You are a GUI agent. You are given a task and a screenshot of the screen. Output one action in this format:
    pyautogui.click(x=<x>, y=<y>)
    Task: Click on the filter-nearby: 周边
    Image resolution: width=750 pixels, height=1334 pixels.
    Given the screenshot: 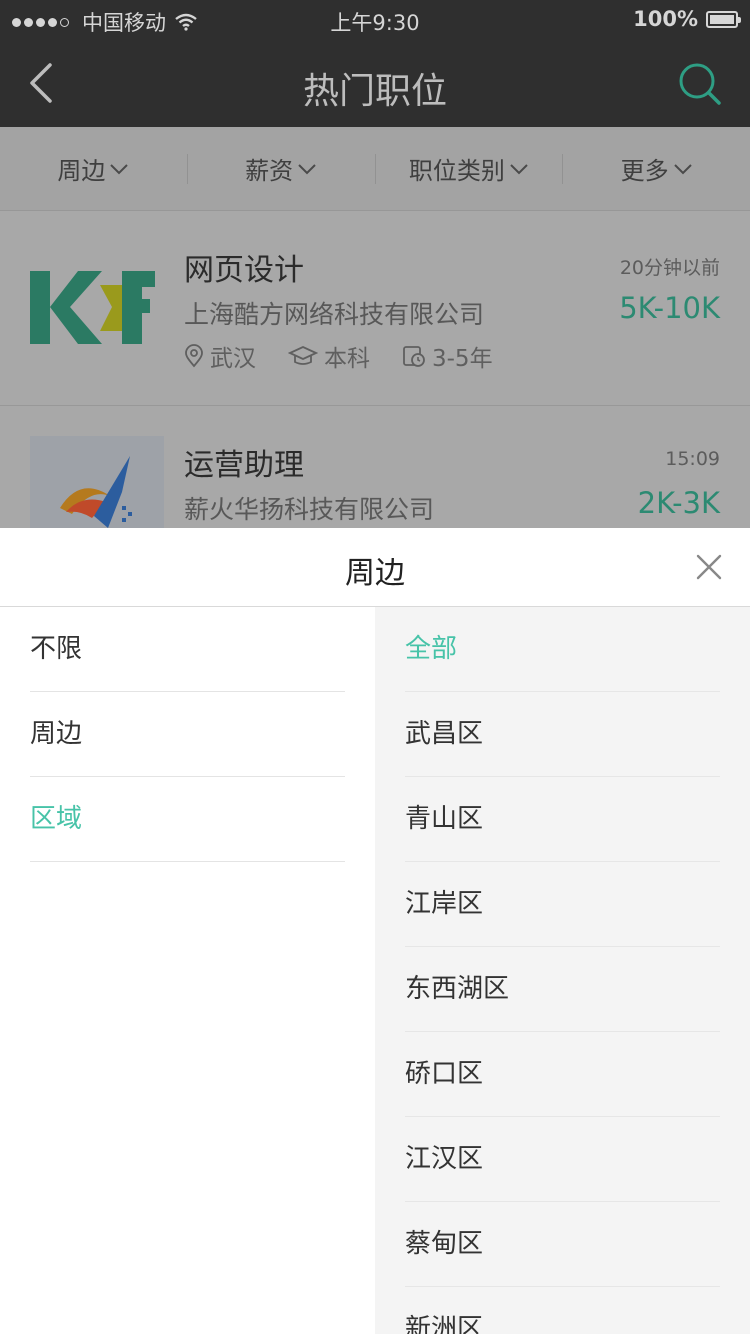 What is the action you would take?
    pyautogui.click(x=94, y=169)
    